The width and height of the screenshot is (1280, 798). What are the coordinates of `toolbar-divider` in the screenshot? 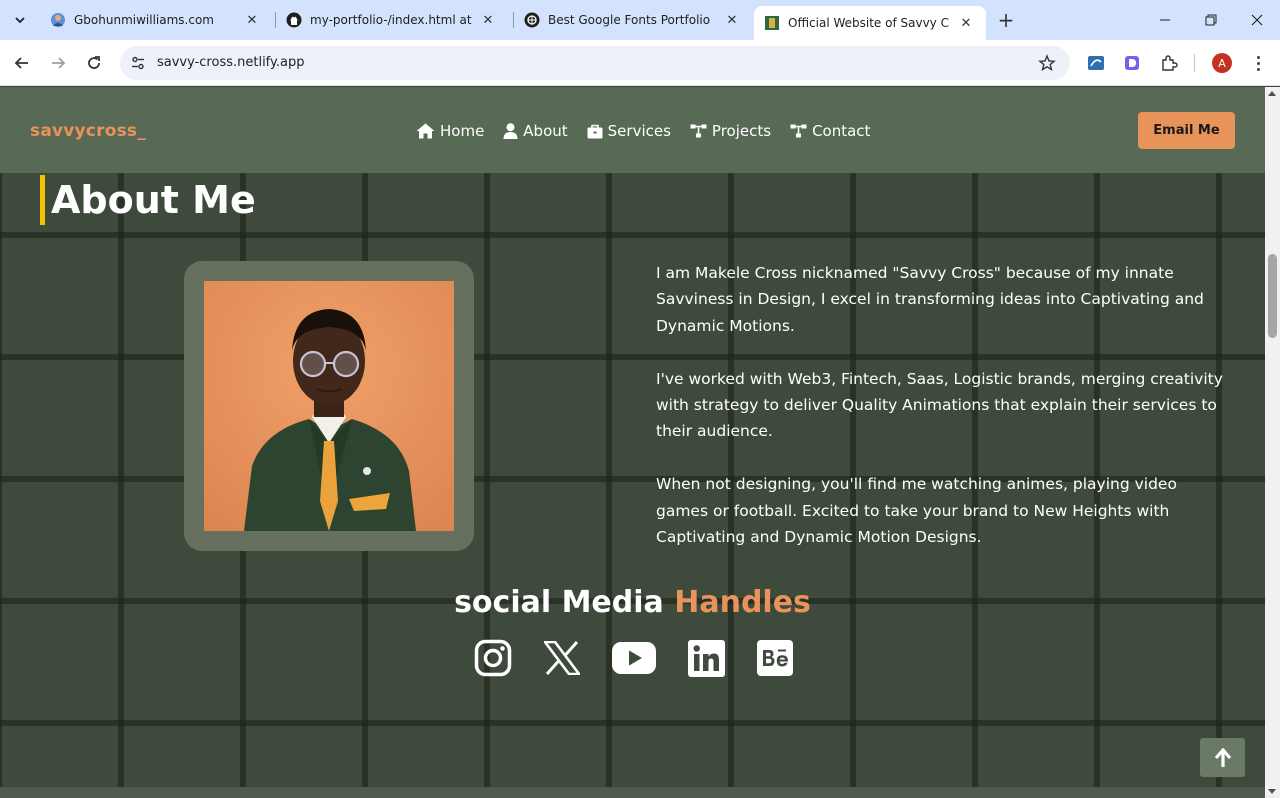 It's located at (1194, 63).